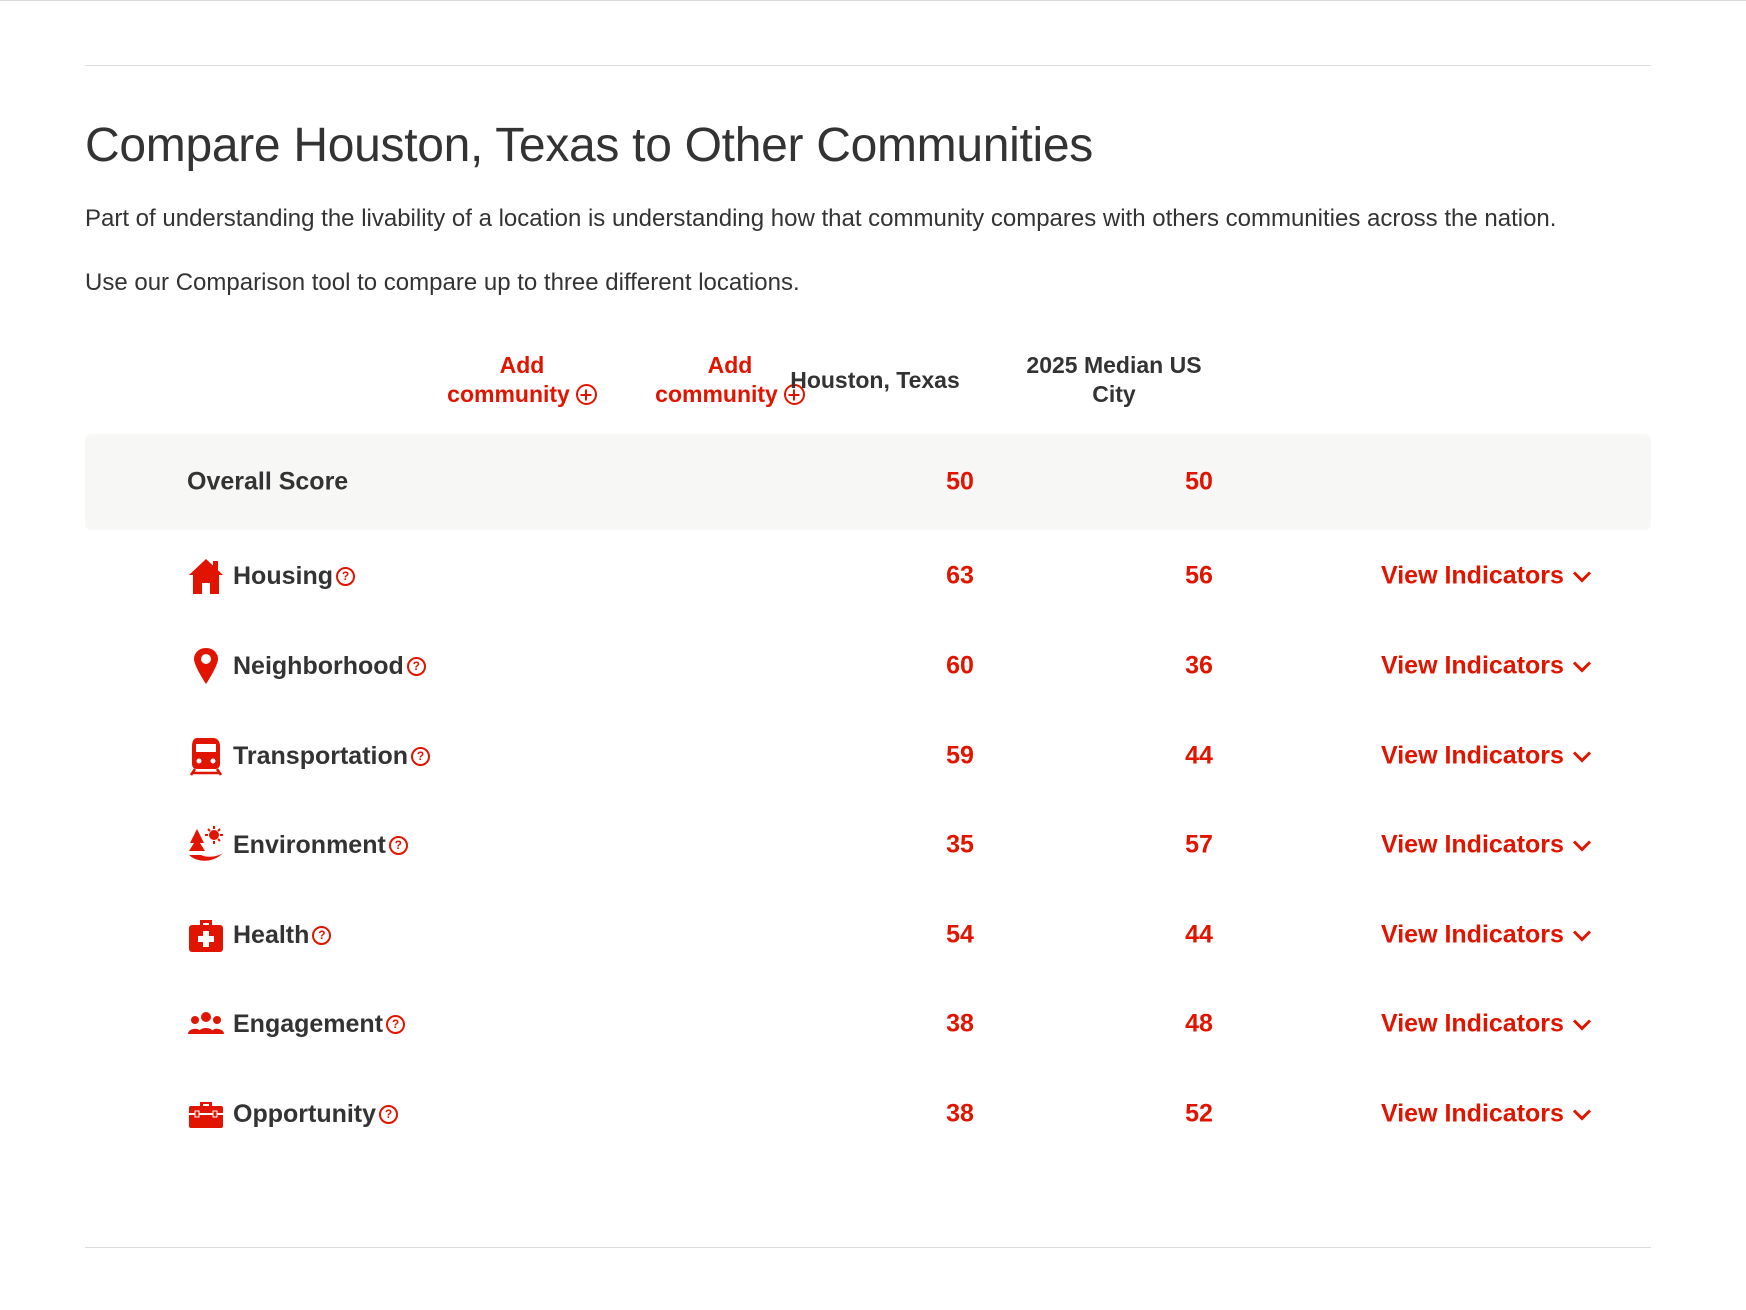 This screenshot has height=1310, width=1746. Describe the element at coordinates (206, 845) in the screenshot. I see `environment-icon` at that location.